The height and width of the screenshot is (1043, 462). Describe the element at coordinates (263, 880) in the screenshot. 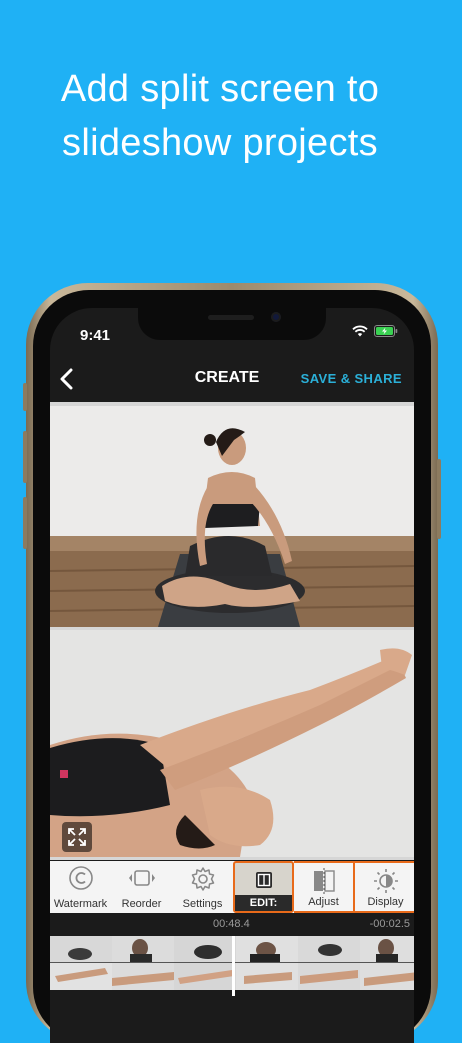

I see `split-screen-icon` at that location.